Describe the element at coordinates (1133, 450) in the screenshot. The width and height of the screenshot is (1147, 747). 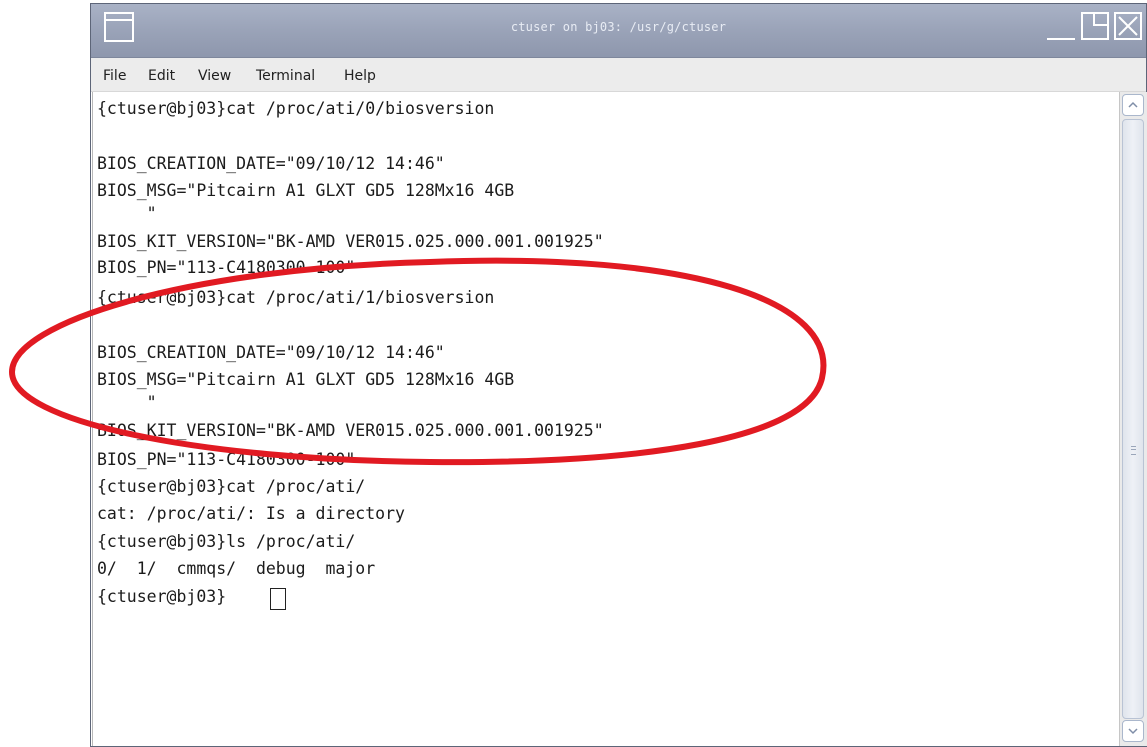
I see `grip-icon` at that location.